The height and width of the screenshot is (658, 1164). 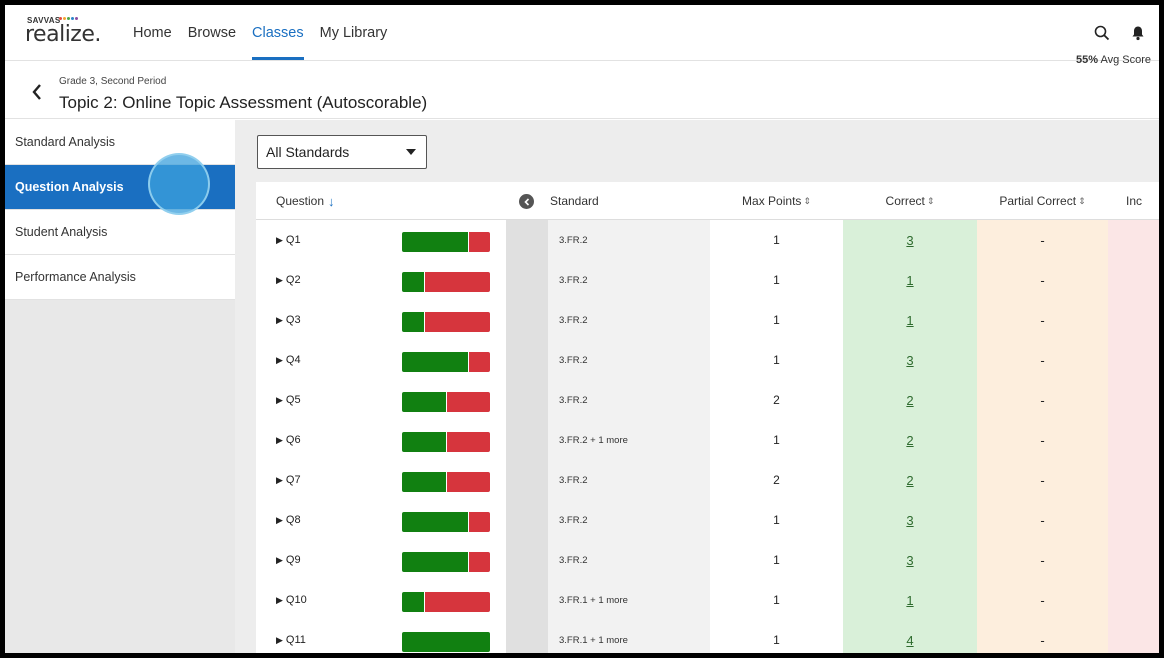 I want to click on nav-link-my-library: My Library, so click(x=354, y=32).